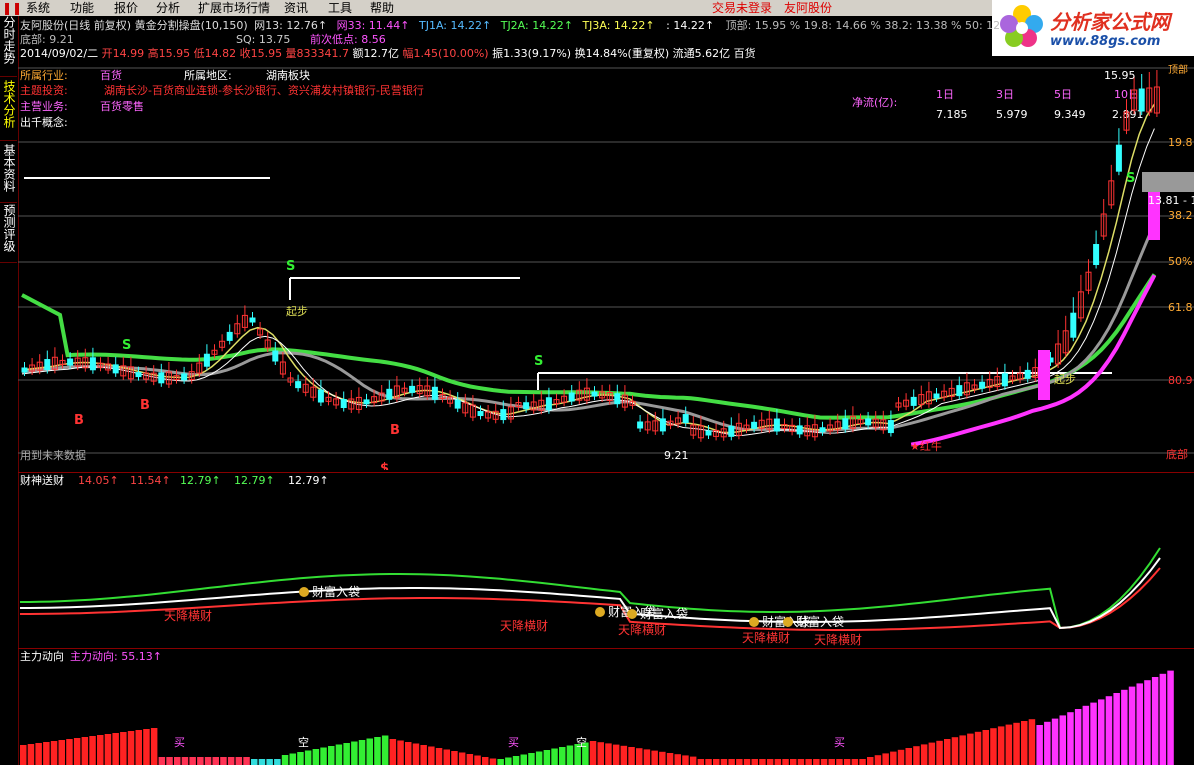 This screenshot has height=765, width=1194. What do you see at coordinates (126, 8) in the screenshot?
I see `menu-item-quote: 报价` at bounding box center [126, 8].